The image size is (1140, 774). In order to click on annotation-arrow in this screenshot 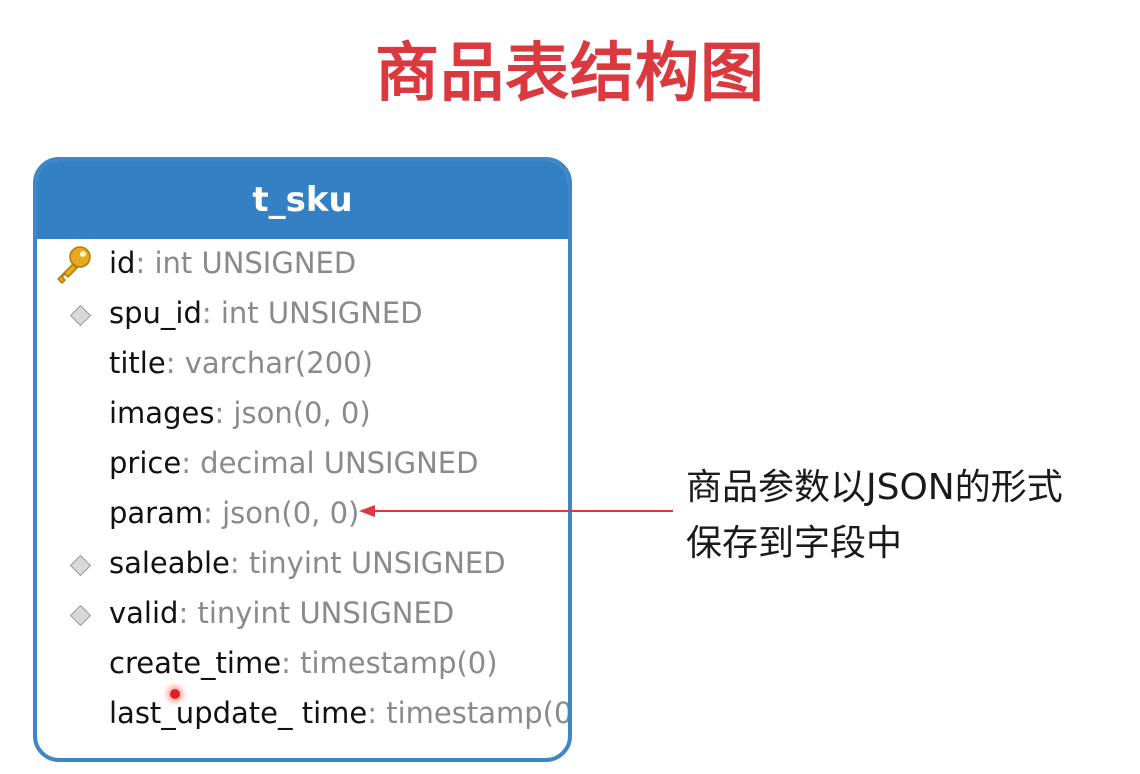, I will do `click(516, 511)`.